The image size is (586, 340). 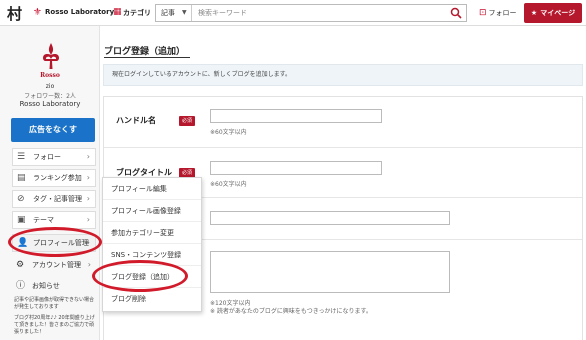 I want to click on search-icon, so click(x=456, y=13).